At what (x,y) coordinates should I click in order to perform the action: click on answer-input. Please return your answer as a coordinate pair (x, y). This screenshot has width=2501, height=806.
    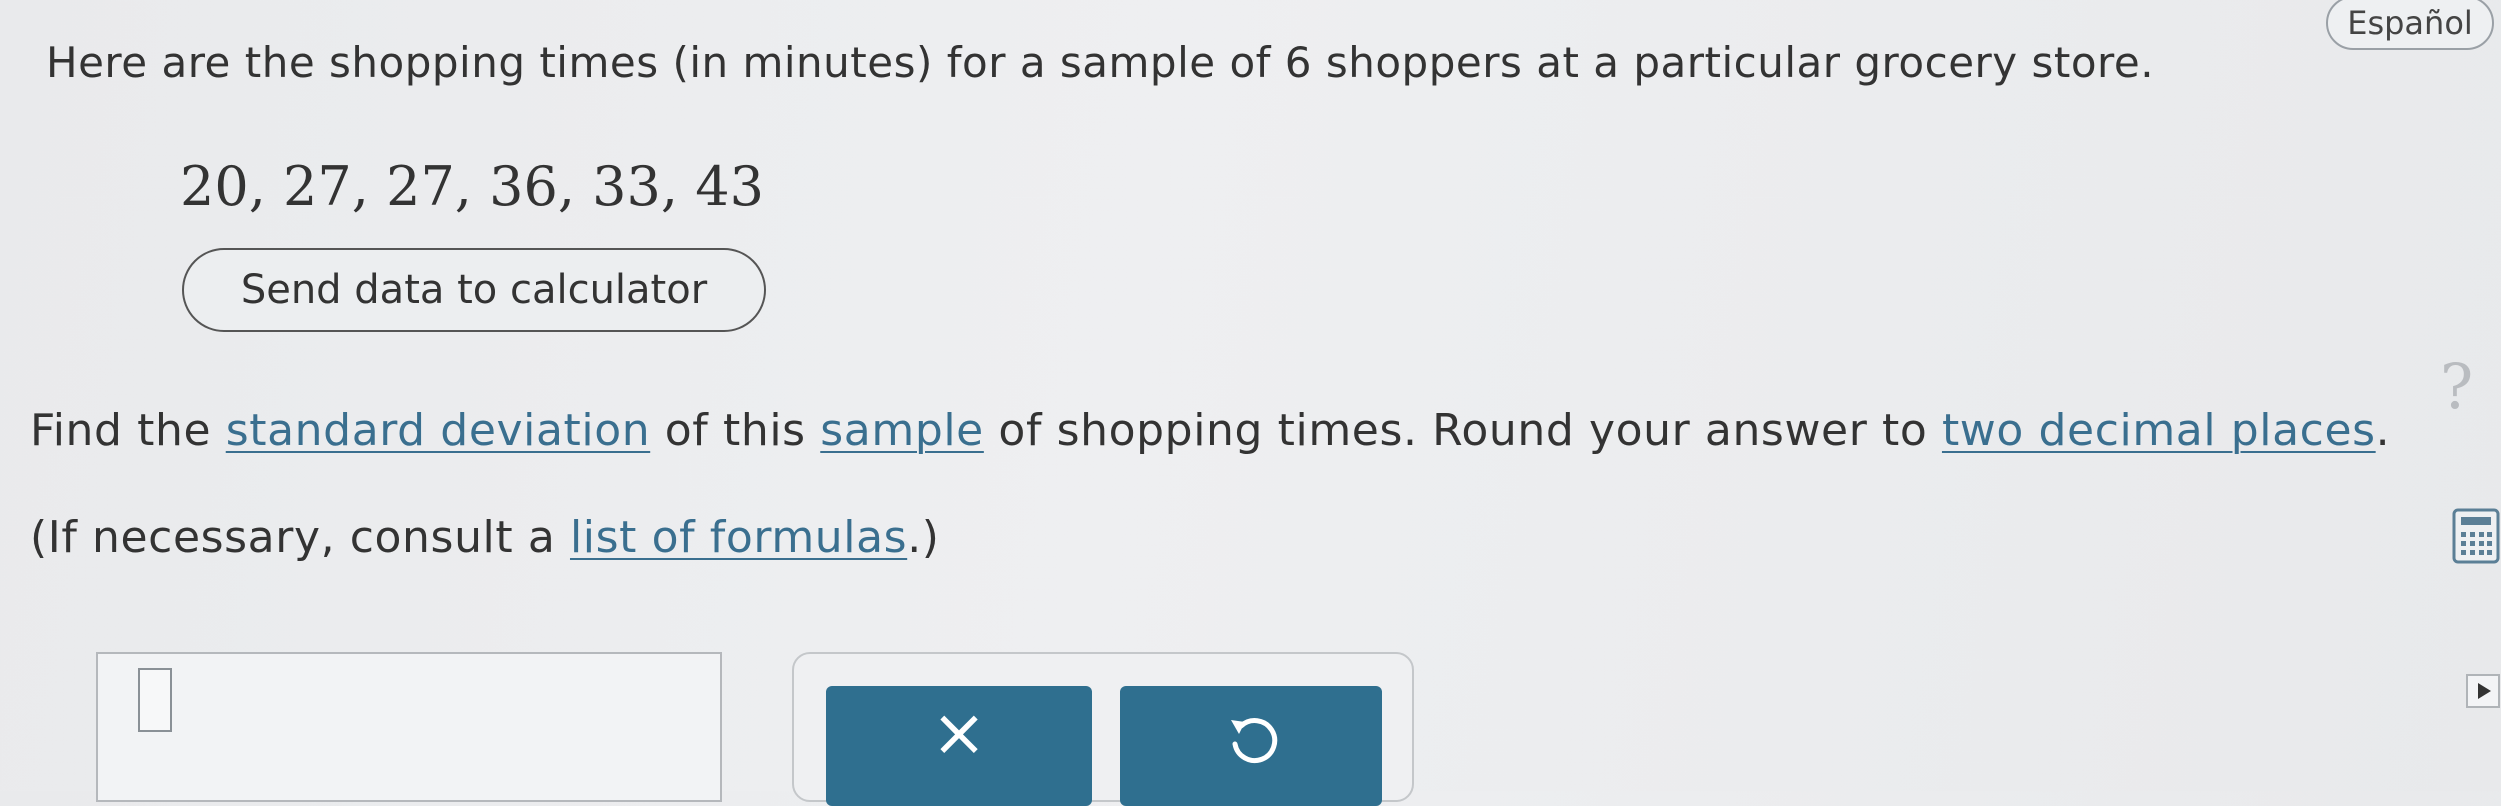
    Looking at the image, I should click on (155, 700).